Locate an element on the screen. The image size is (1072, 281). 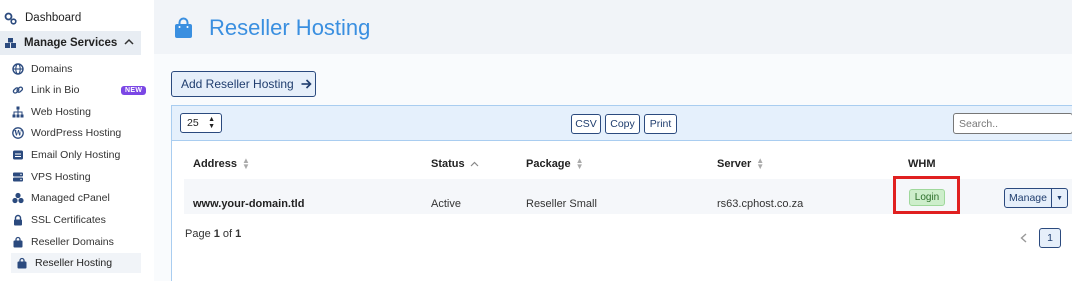
sidebar-item-link-in-bio: Link in Bio NEW is located at coordinates (81, 90).